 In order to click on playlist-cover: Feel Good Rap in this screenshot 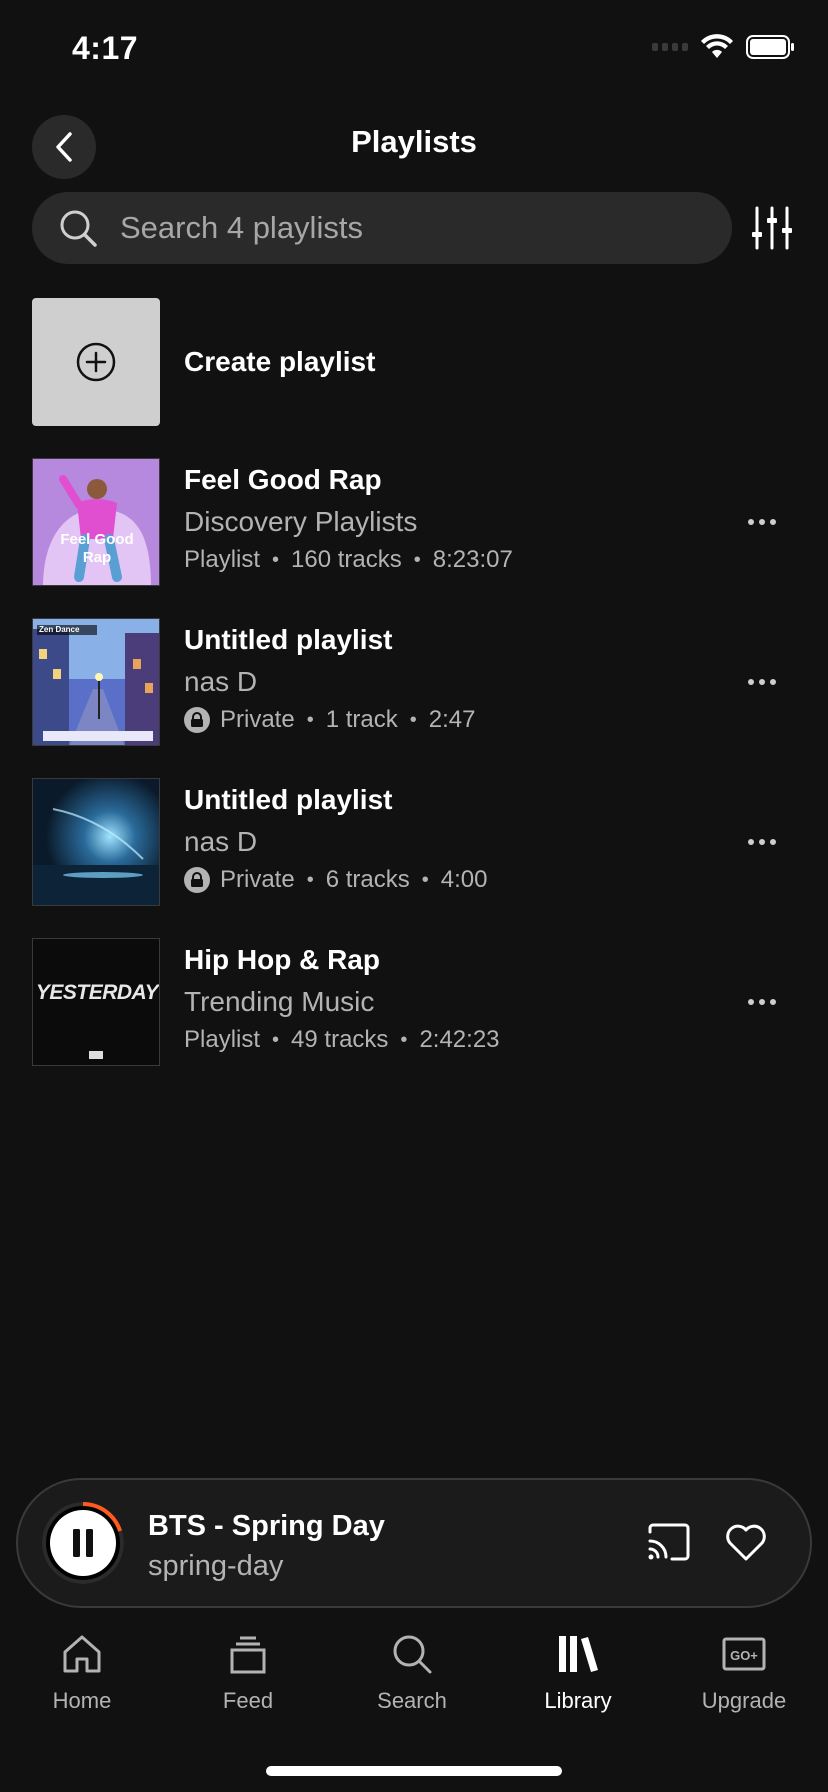, I will do `click(96, 522)`.